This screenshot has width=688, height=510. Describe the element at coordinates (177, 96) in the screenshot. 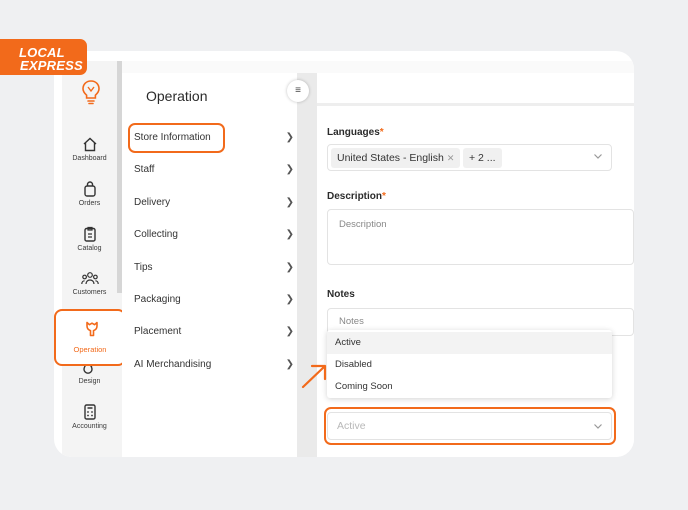

I see `menu-title: Operation` at that location.